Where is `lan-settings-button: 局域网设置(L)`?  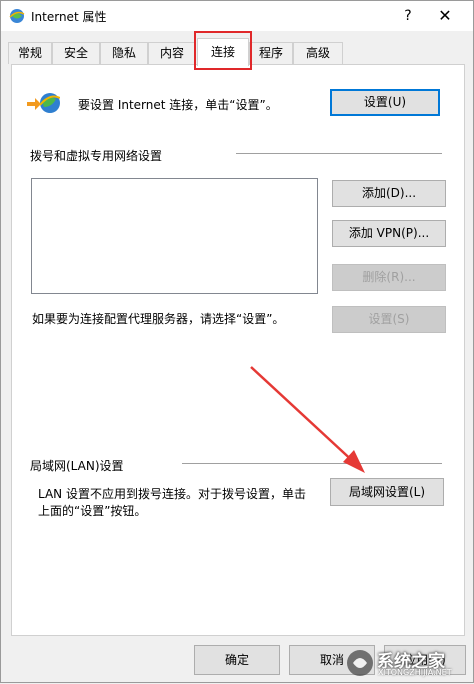
lan-settings-button: 局域网设置(L) is located at coordinates (387, 492).